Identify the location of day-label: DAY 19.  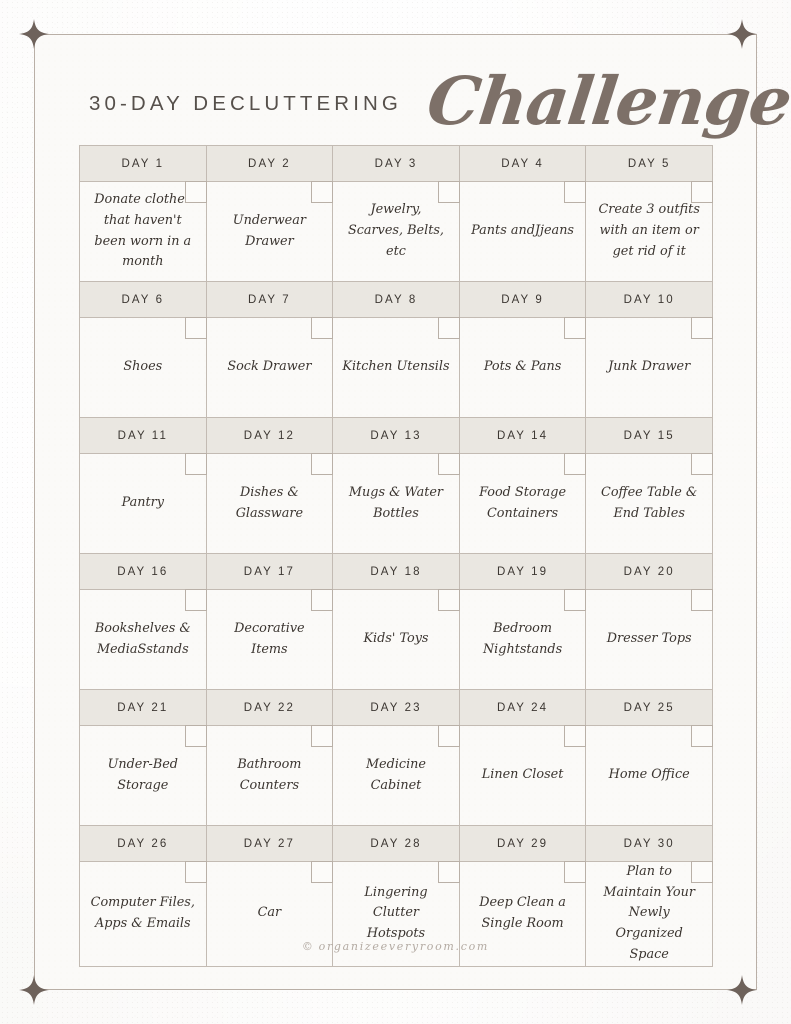
(522, 571).